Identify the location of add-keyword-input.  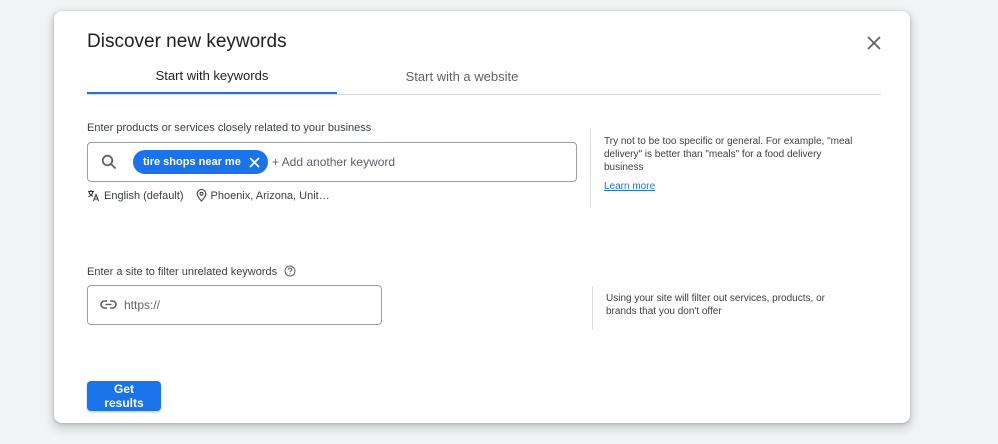
(417, 162).